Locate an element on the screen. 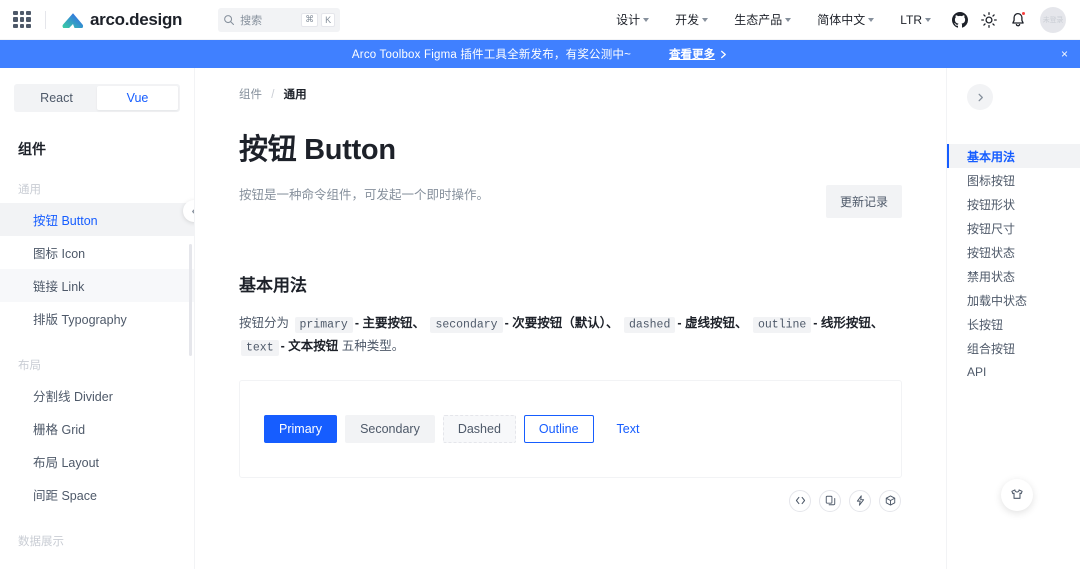  code-text: text is located at coordinates (260, 347).